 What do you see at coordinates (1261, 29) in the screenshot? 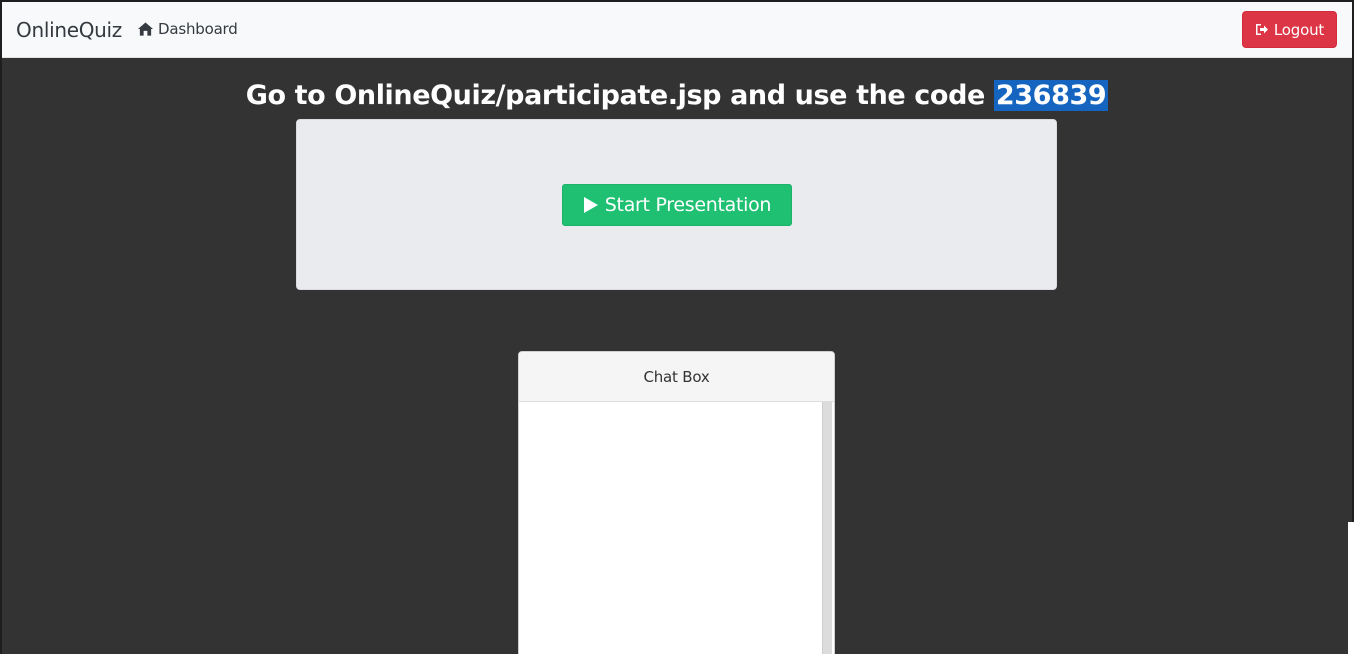
I see `sign-out-icon` at bounding box center [1261, 29].